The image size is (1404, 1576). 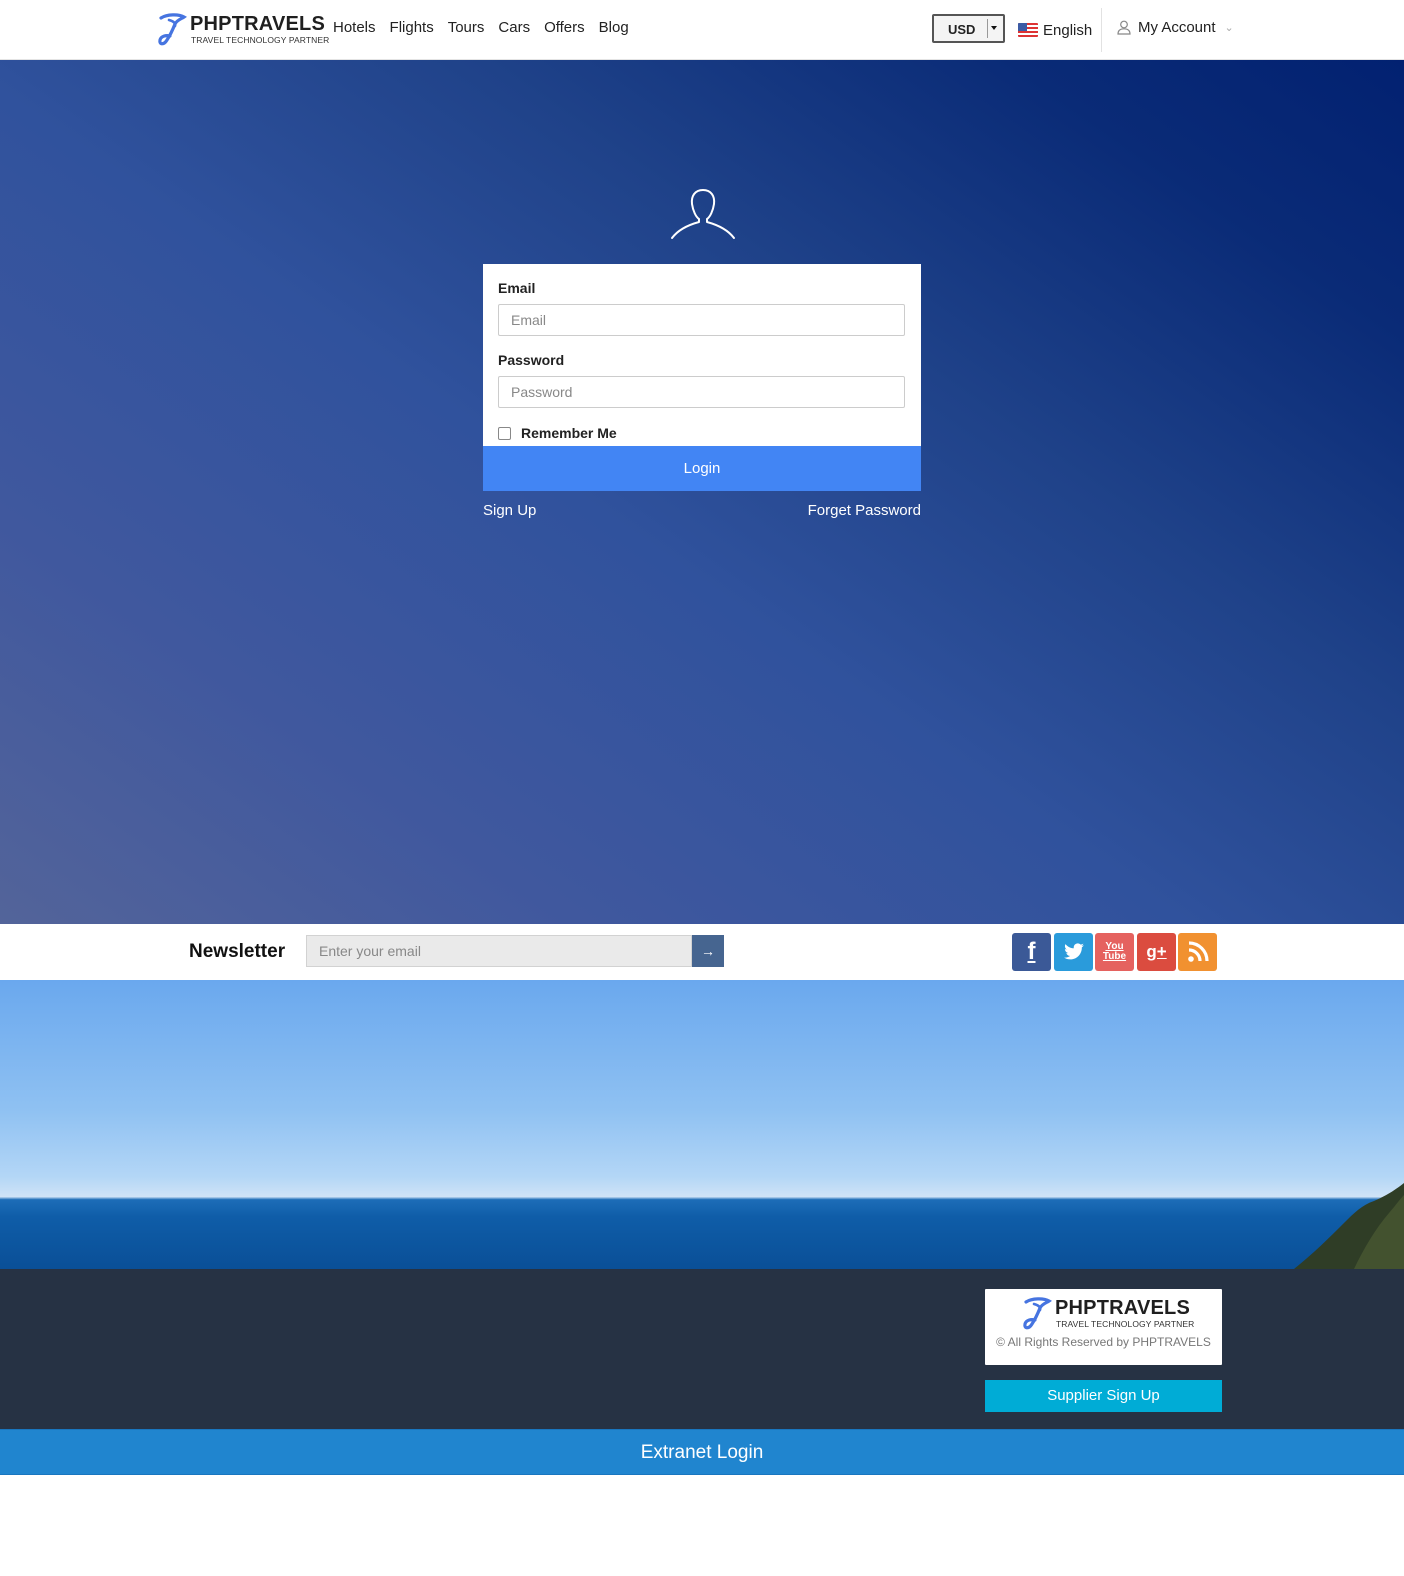 What do you see at coordinates (531, 360) in the screenshot?
I see `password-label: Password` at bounding box center [531, 360].